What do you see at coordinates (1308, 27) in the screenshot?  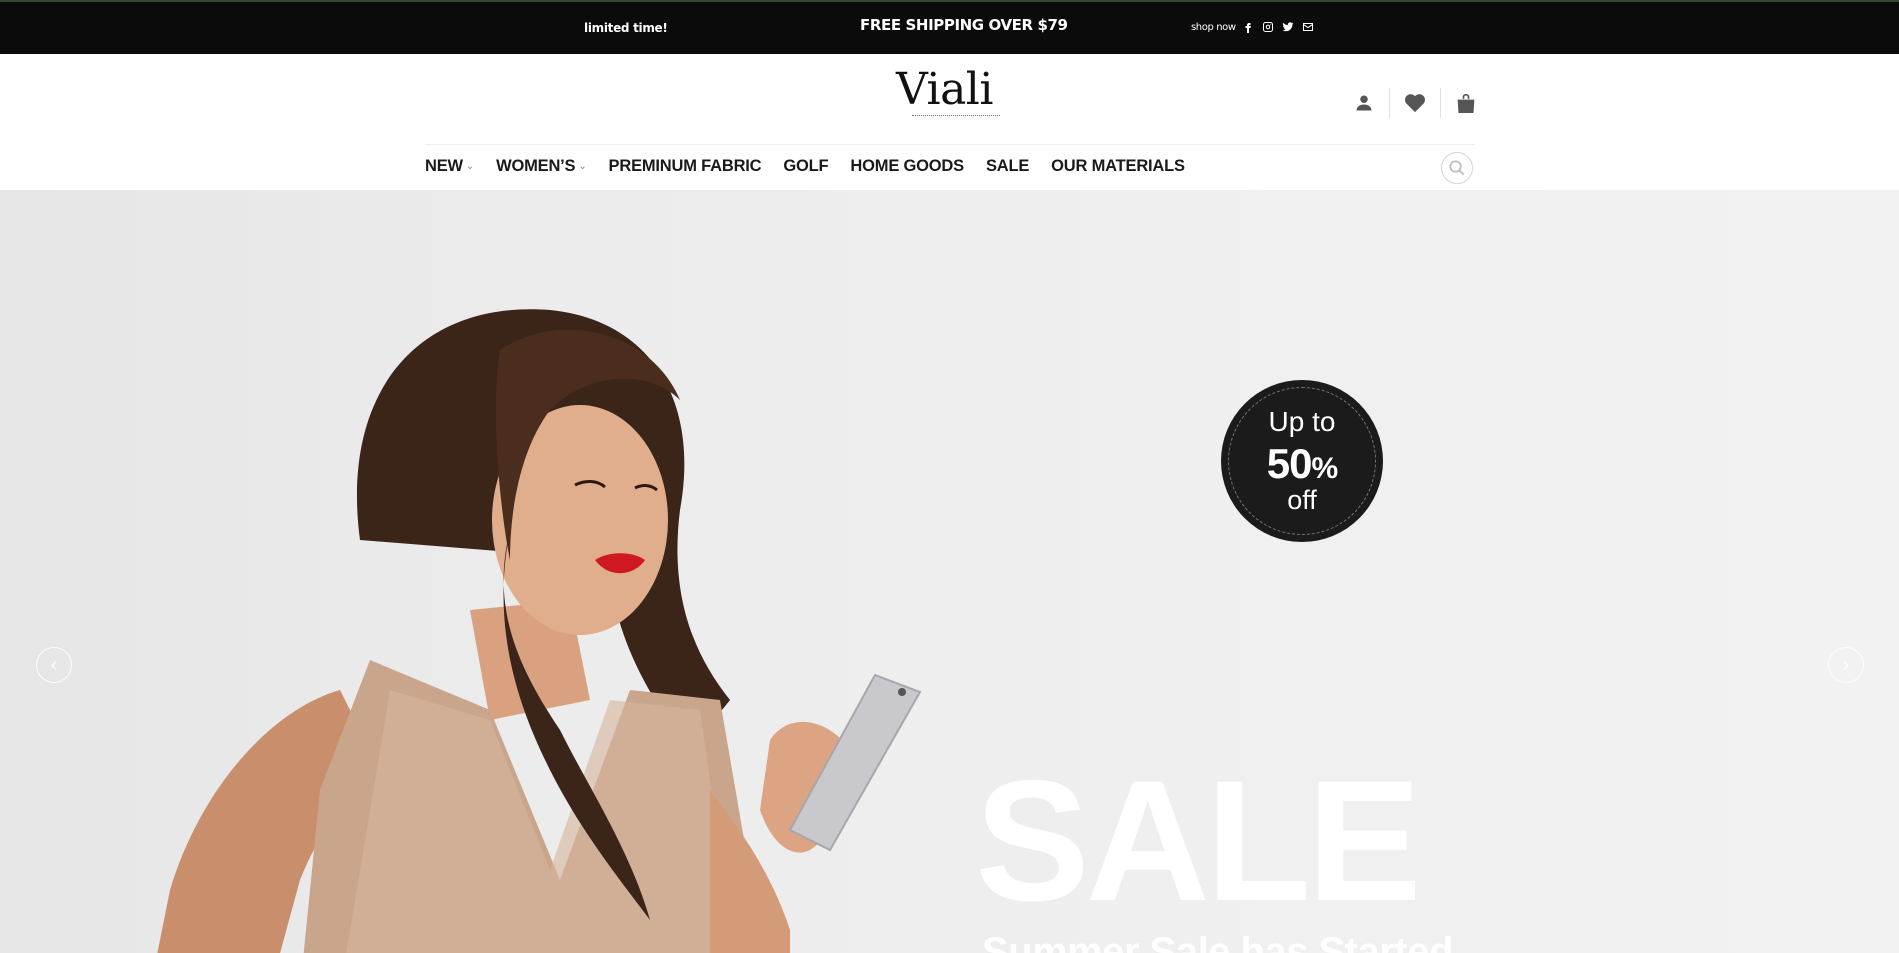 I see `email-icon` at bounding box center [1308, 27].